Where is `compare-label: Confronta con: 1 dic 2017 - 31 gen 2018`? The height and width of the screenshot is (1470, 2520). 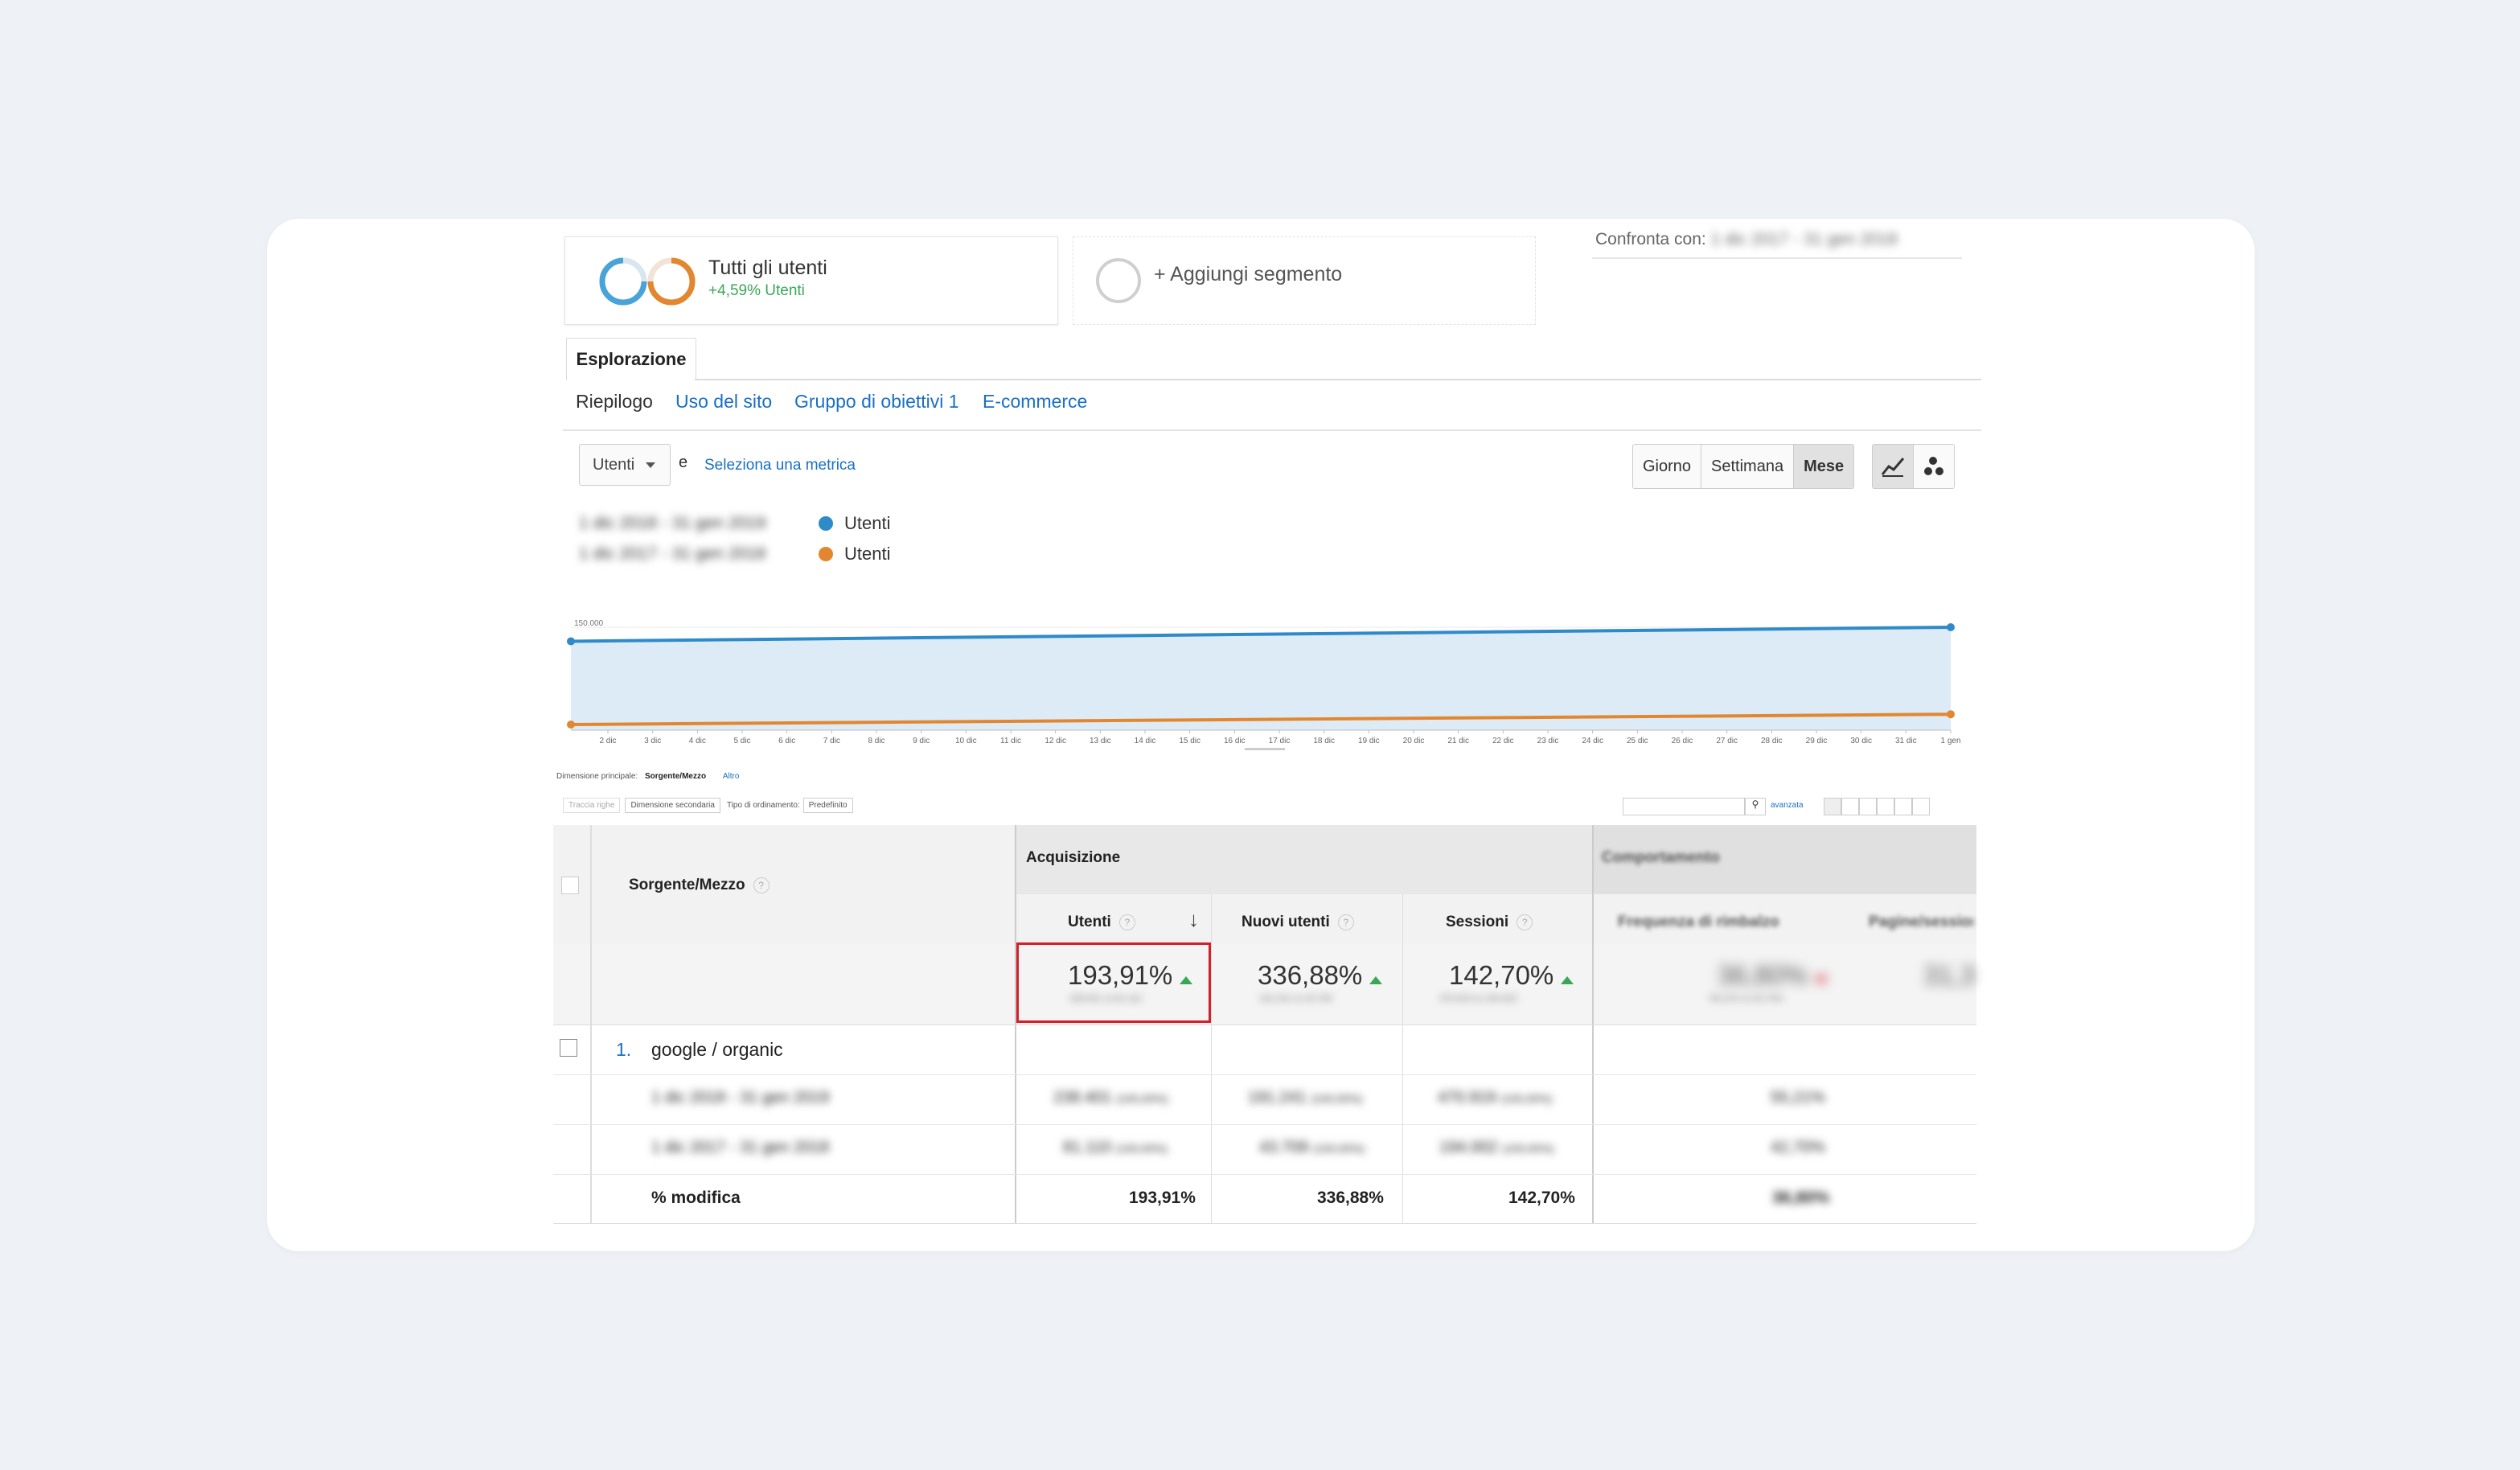 compare-label: Confronta con: 1 dic 2017 - 31 gen 2018 is located at coordinates (1746, 239).